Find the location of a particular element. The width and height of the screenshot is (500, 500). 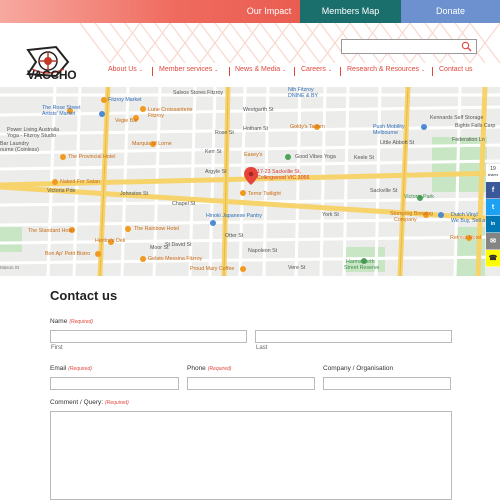

map-label: DNINE & BY is located at coordinates (303, 96).